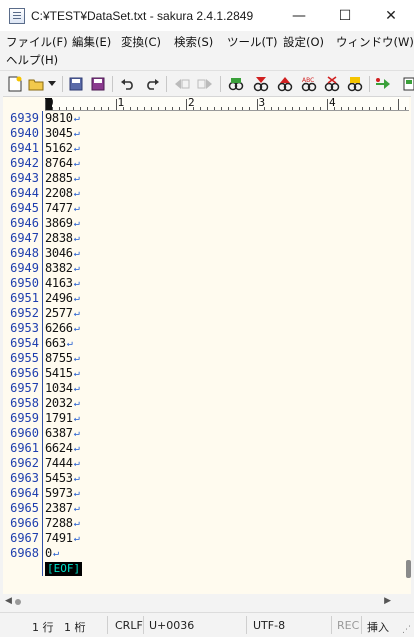 The height and width of the screenshot is (637, 414). I want to click on editor-line: 6968 0 ↵, so click(207, 553).